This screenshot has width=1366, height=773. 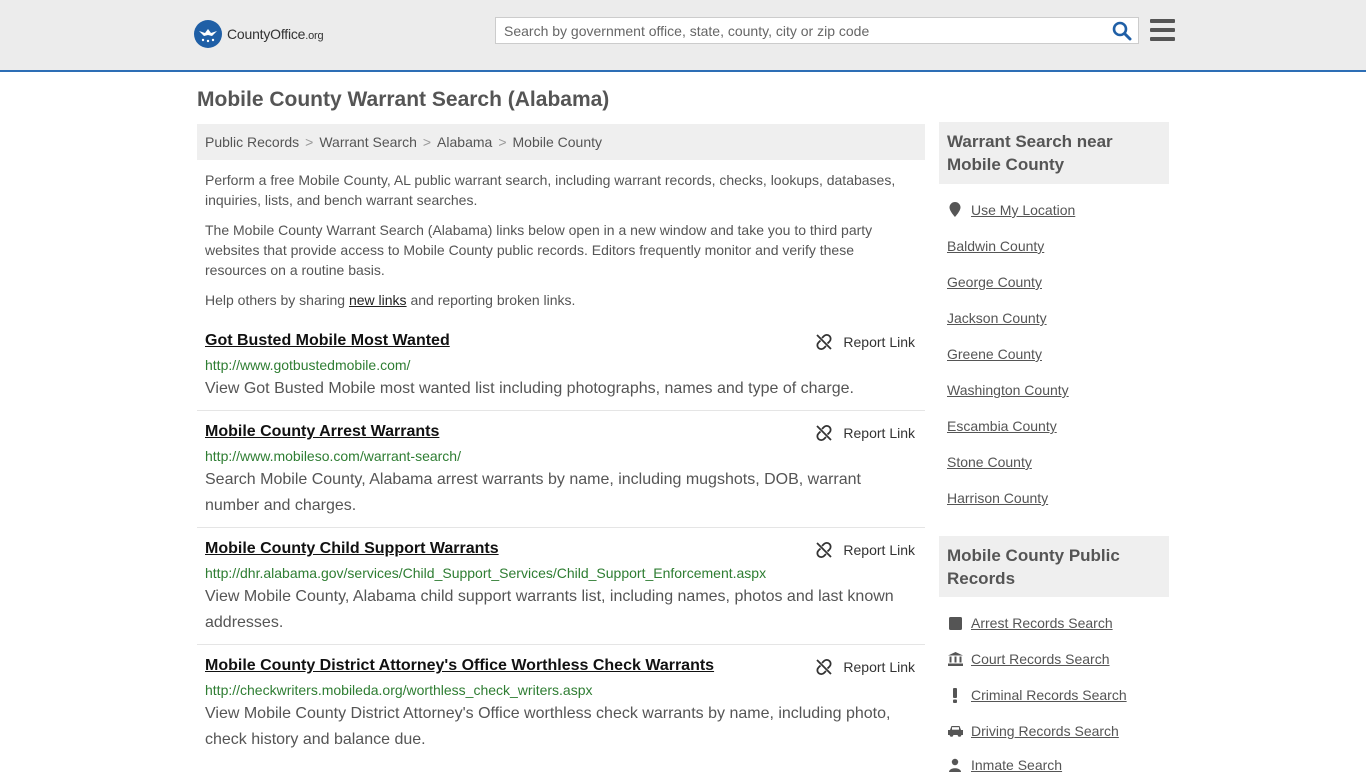 I want to click on result-url: http://www.mobileso.com/warrant-search/, so click(x=333, y=456).